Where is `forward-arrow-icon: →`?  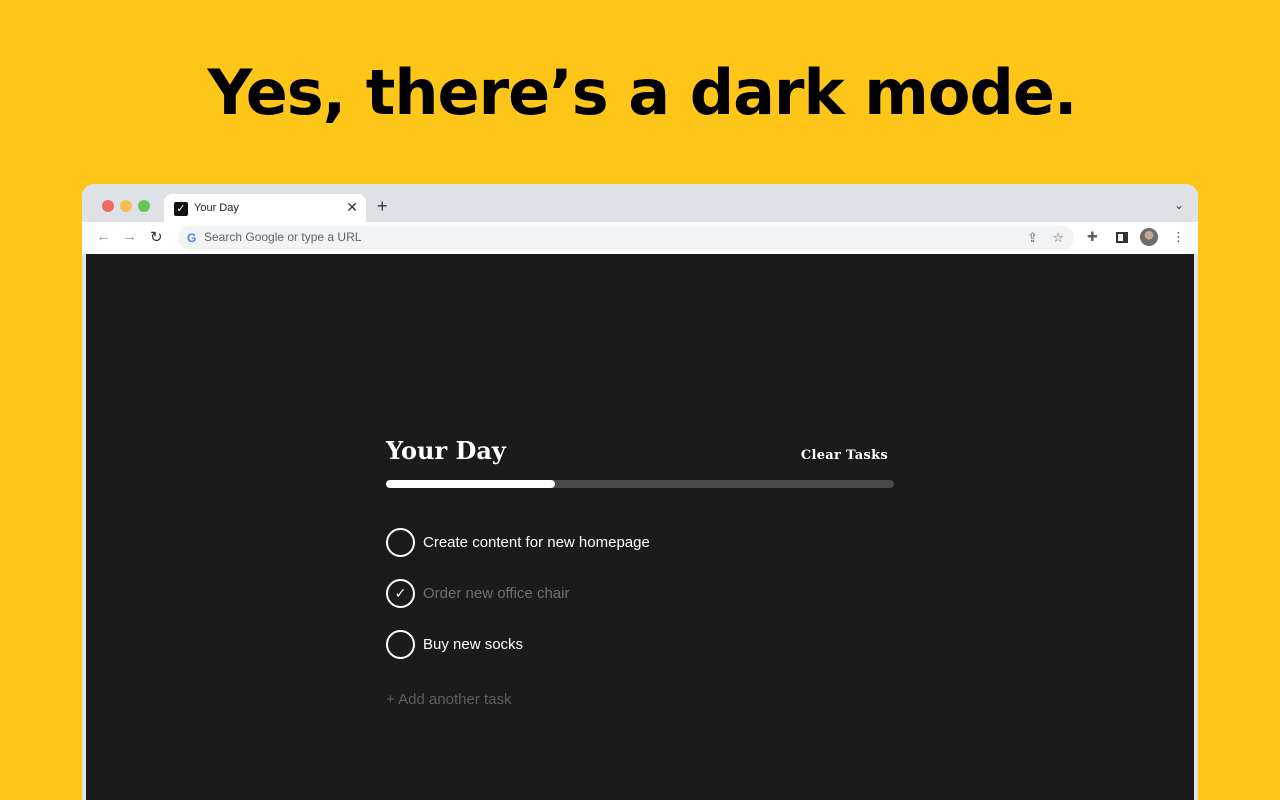
forward-arrow-icon: → is located at coordinates (129, 236).